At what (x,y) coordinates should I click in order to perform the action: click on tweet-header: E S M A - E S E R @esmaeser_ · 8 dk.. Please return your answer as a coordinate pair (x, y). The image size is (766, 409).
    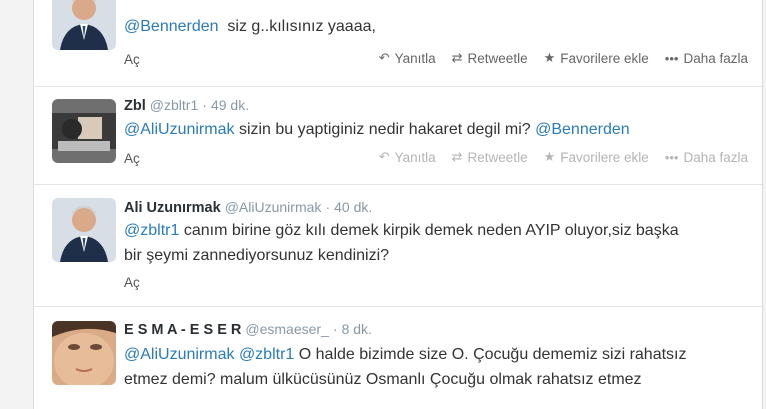
    Looking at the image, I should click on (248, 329).